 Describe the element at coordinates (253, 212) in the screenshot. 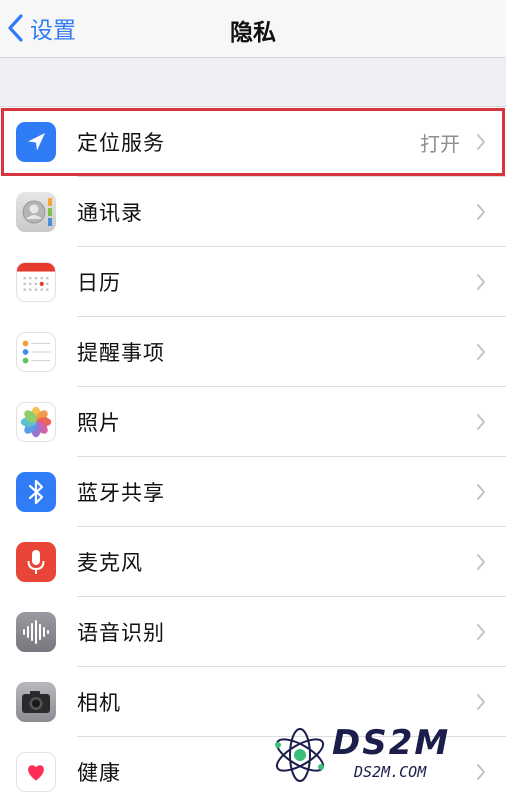

I see `row-contacts: 通讯录` at that location.